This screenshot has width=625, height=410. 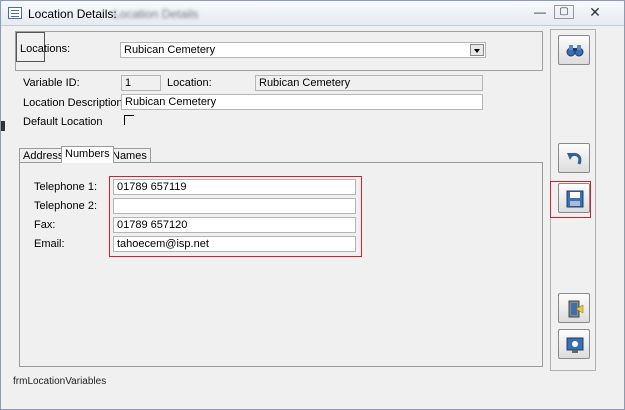 I want to click on location-field: Rubican Cemetery, so click(x=369, y=83).